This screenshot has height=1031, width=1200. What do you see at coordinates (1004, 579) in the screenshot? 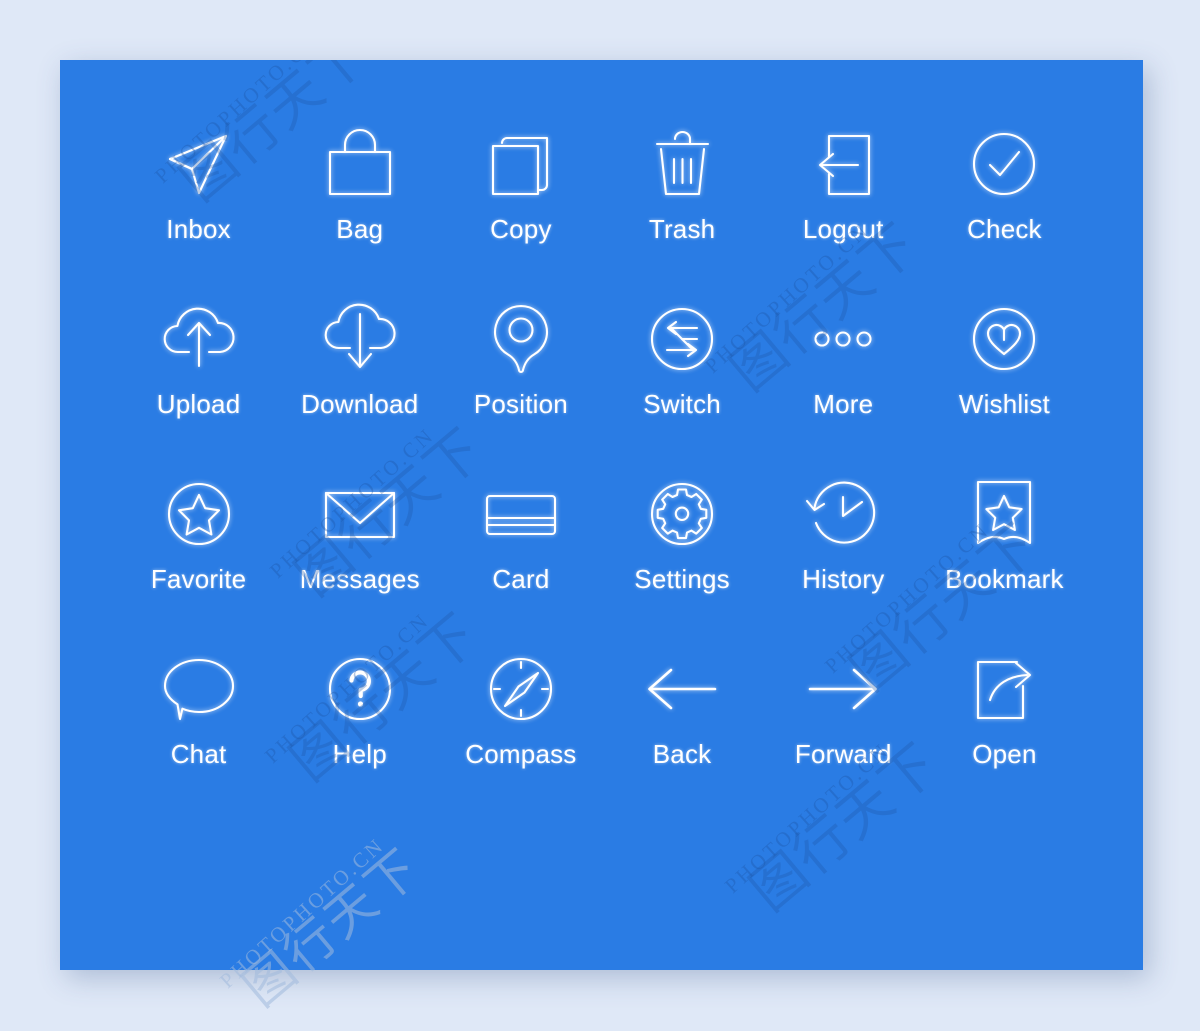
I see `icon-label: Bookmark` at bounding box center [1004, 579].